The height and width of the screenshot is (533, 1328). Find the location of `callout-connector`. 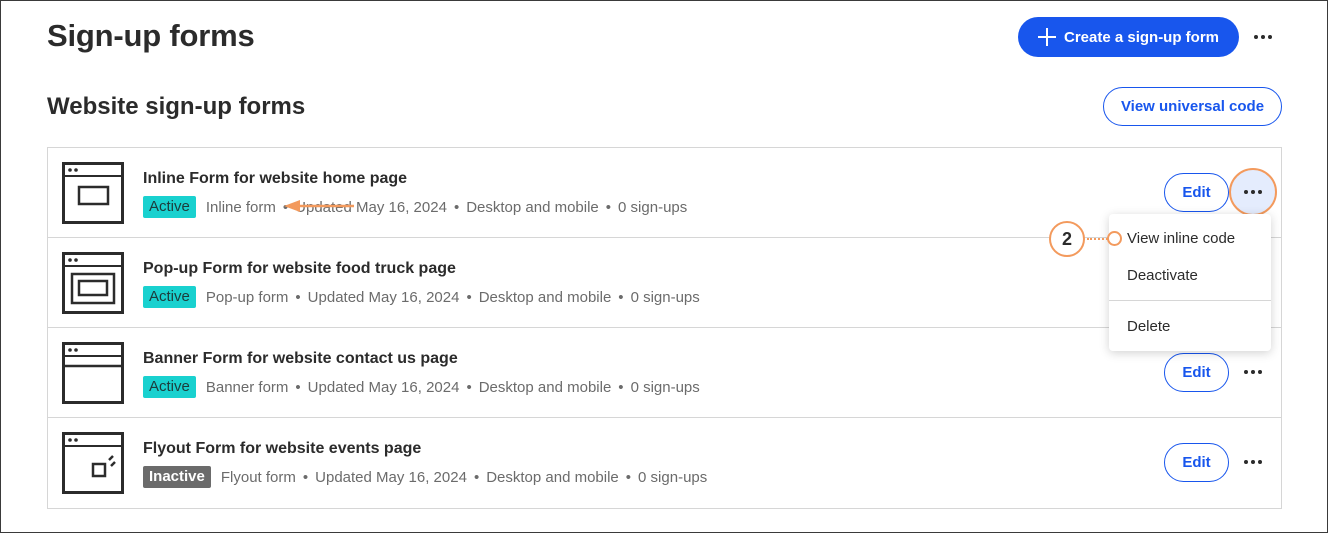

callout-connector is located at coordinates (1097, 239).